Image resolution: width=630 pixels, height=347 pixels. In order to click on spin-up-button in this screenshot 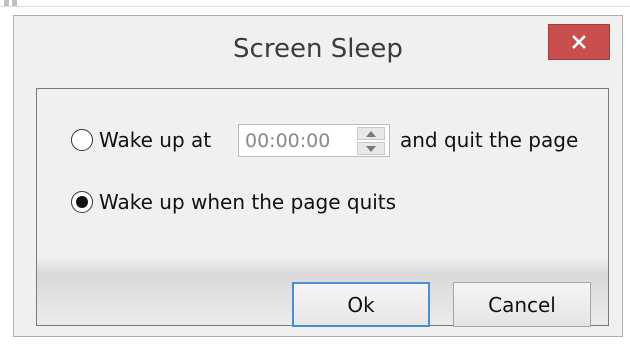, I will do `click(371, 133)`.